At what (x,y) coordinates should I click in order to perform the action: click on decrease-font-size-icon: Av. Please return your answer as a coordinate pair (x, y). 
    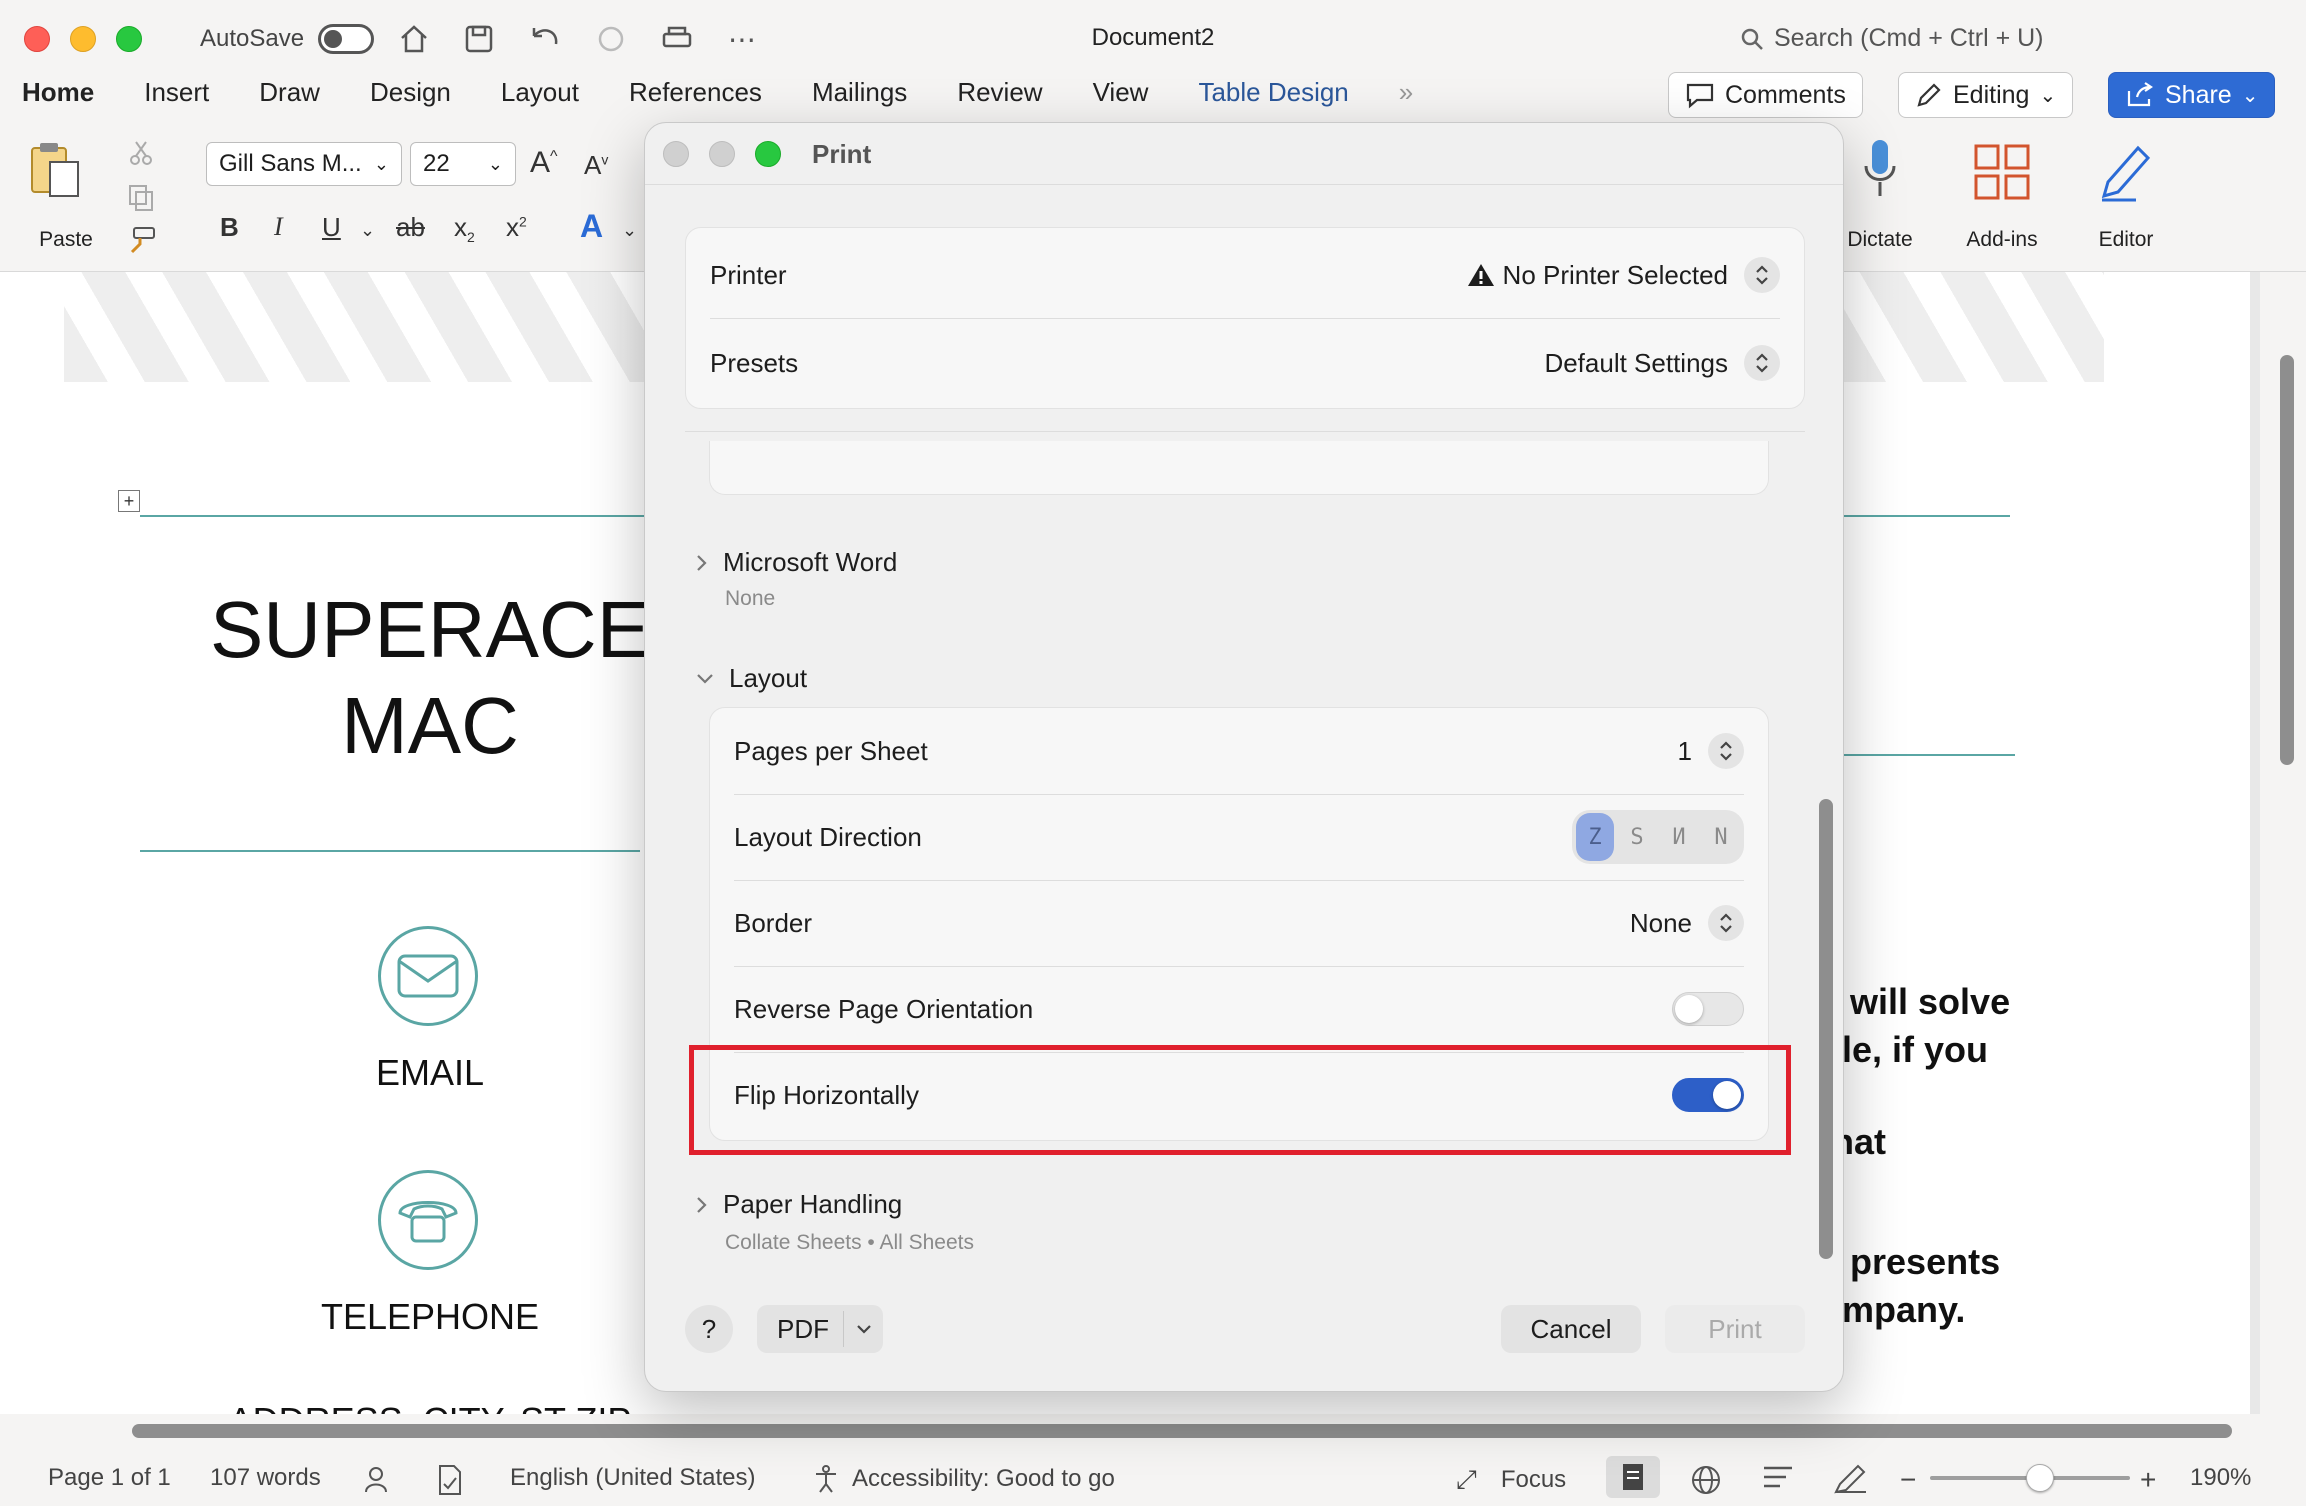
    Looking at the image, I should click on (596, 165).